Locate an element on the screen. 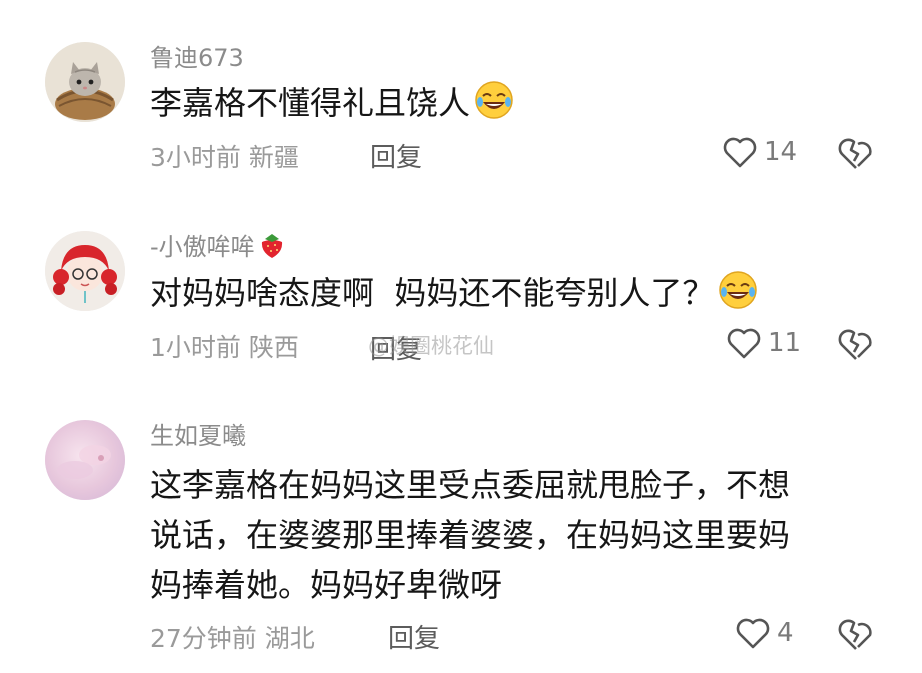 The height and width of the screenshot is (673, 922). pink-flower-avatar-icon is located at coordinates (85, 460).